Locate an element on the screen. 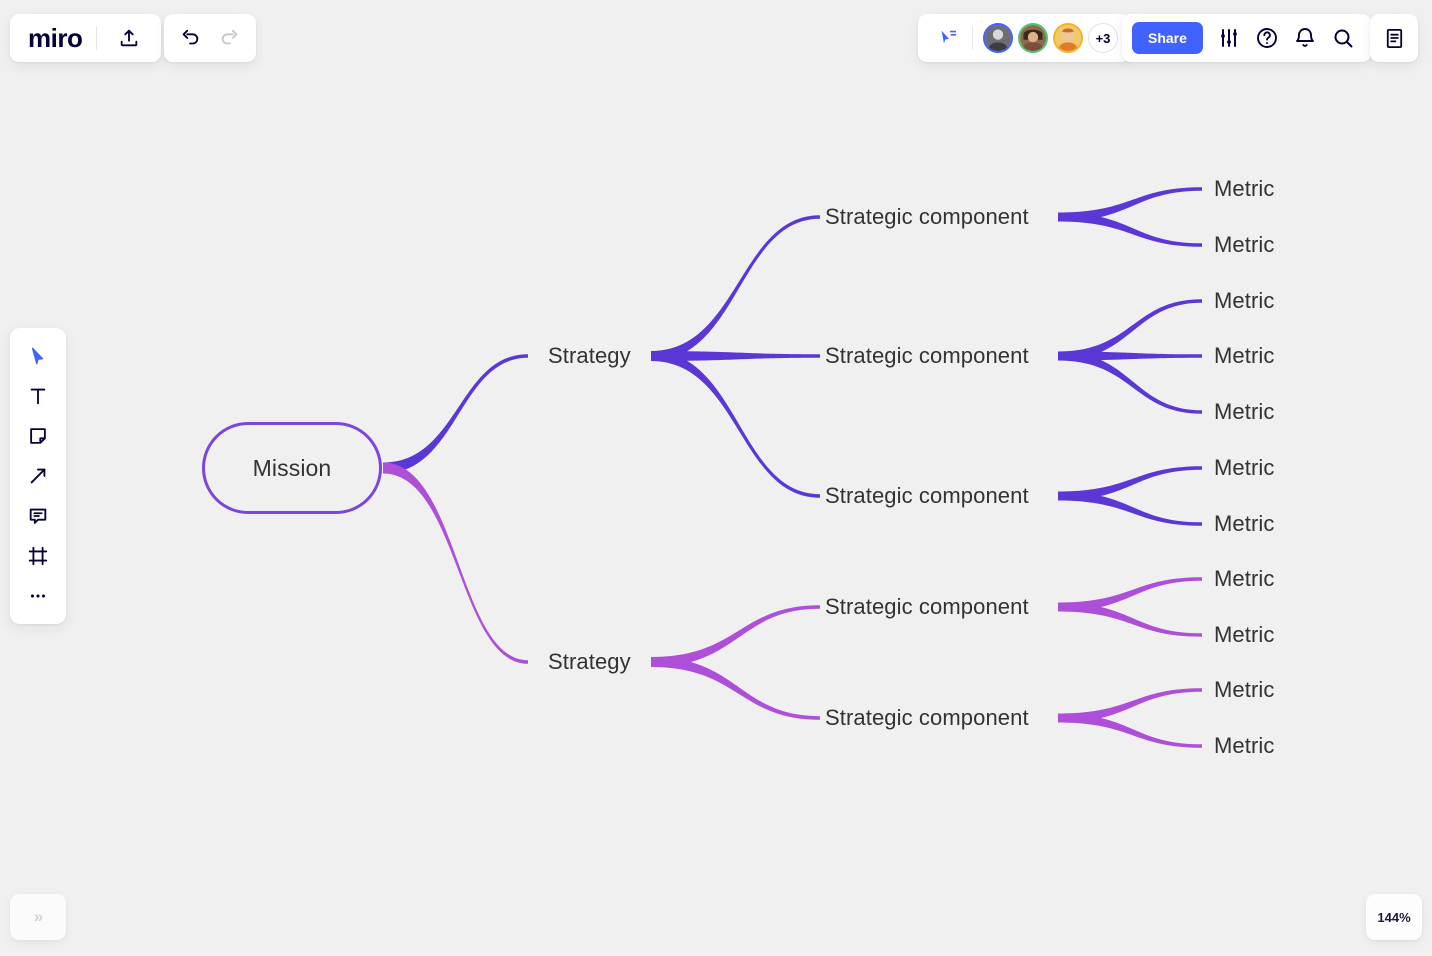  help-circle-icon is located at coordinates (1267, 38).